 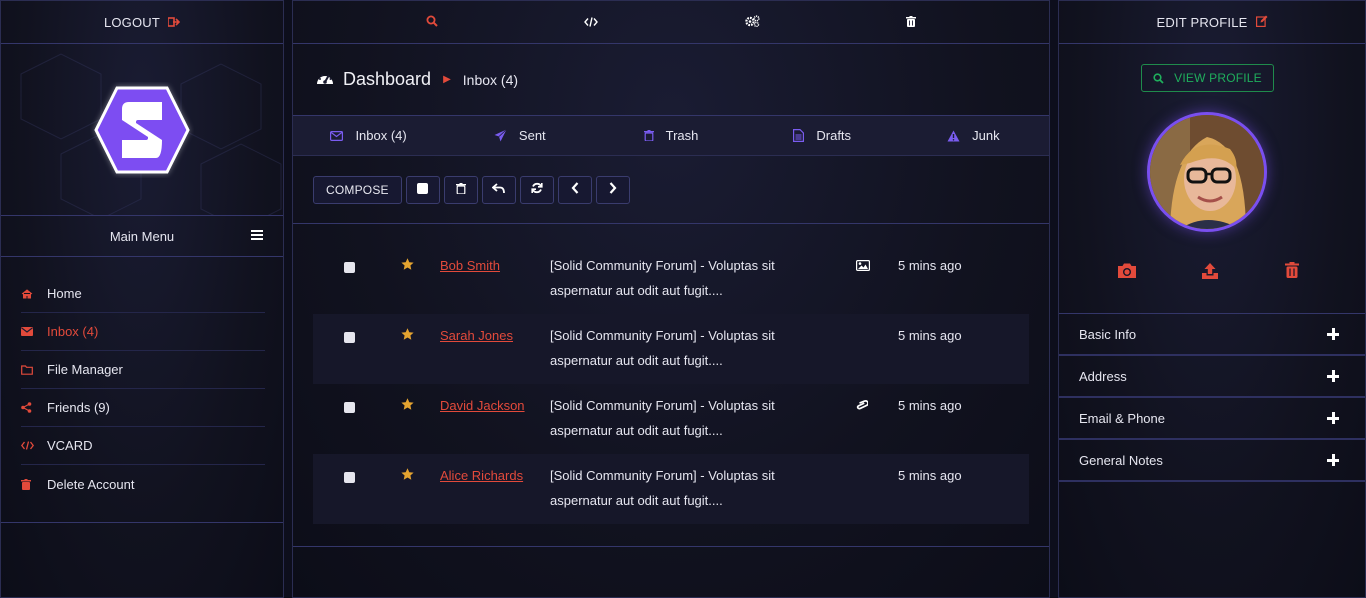 What do you see at coordinates (174, 22) in the screenshot?
I see `sign-out-icon` at bounding box center [174, 22].